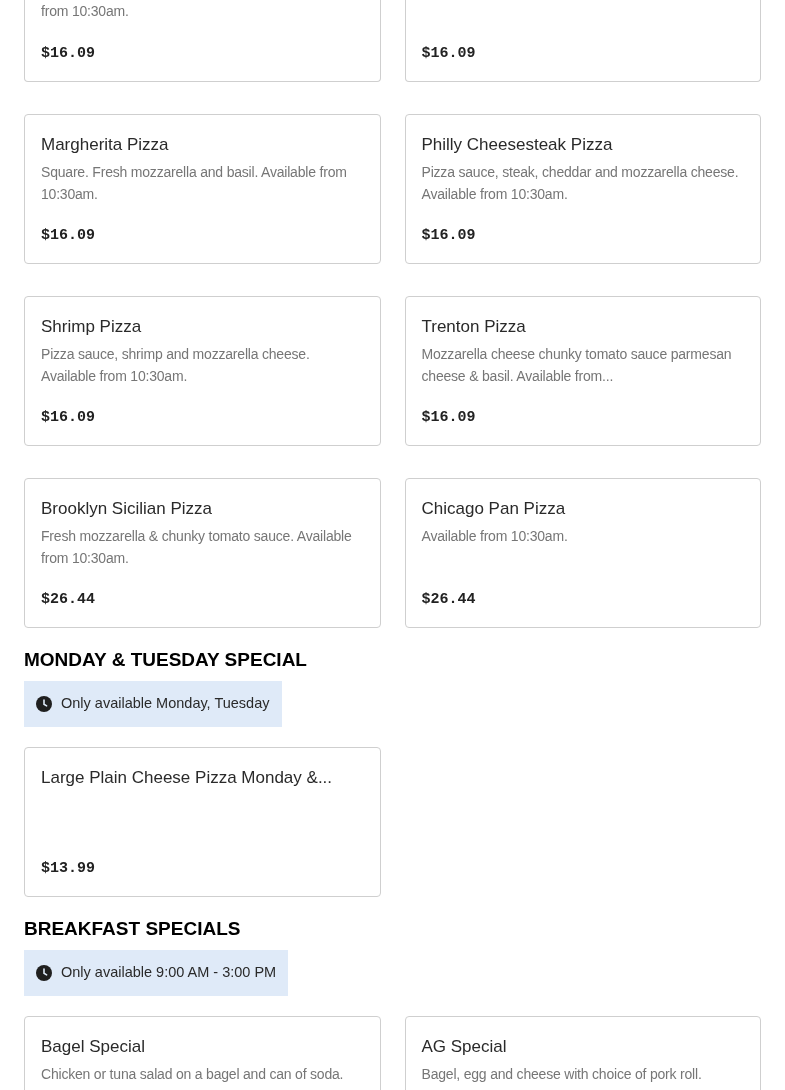 This screenshot has width=785, height=1090. Describe the element at coordinates (165, 704) in the screenshot. I see `availability-text: Only available Monday, Tuesday` at that location.